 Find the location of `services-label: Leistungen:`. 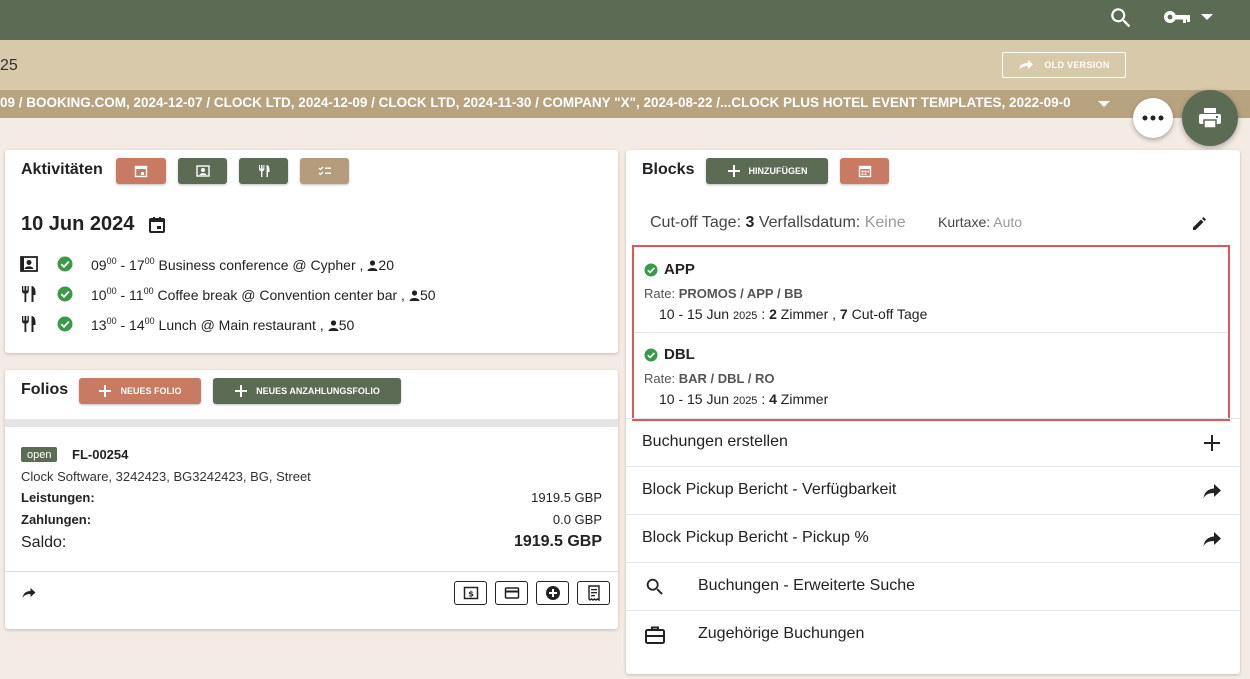

services-label: Leistungen: is located at coordinates (58, 497).